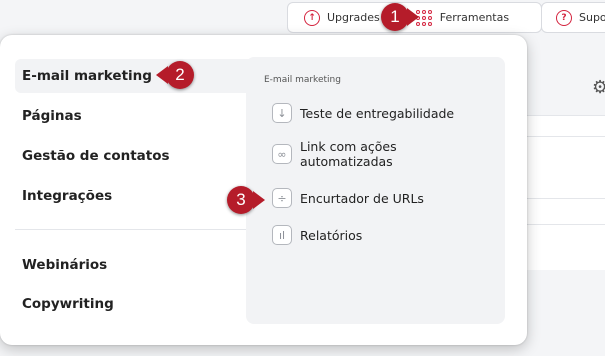 The height and width of the screenshot is (356, 605). What do you see at coordinates (400, 17) in the screenshot?
I see `step-badge-1: 1` at bounding box center [400, 17].